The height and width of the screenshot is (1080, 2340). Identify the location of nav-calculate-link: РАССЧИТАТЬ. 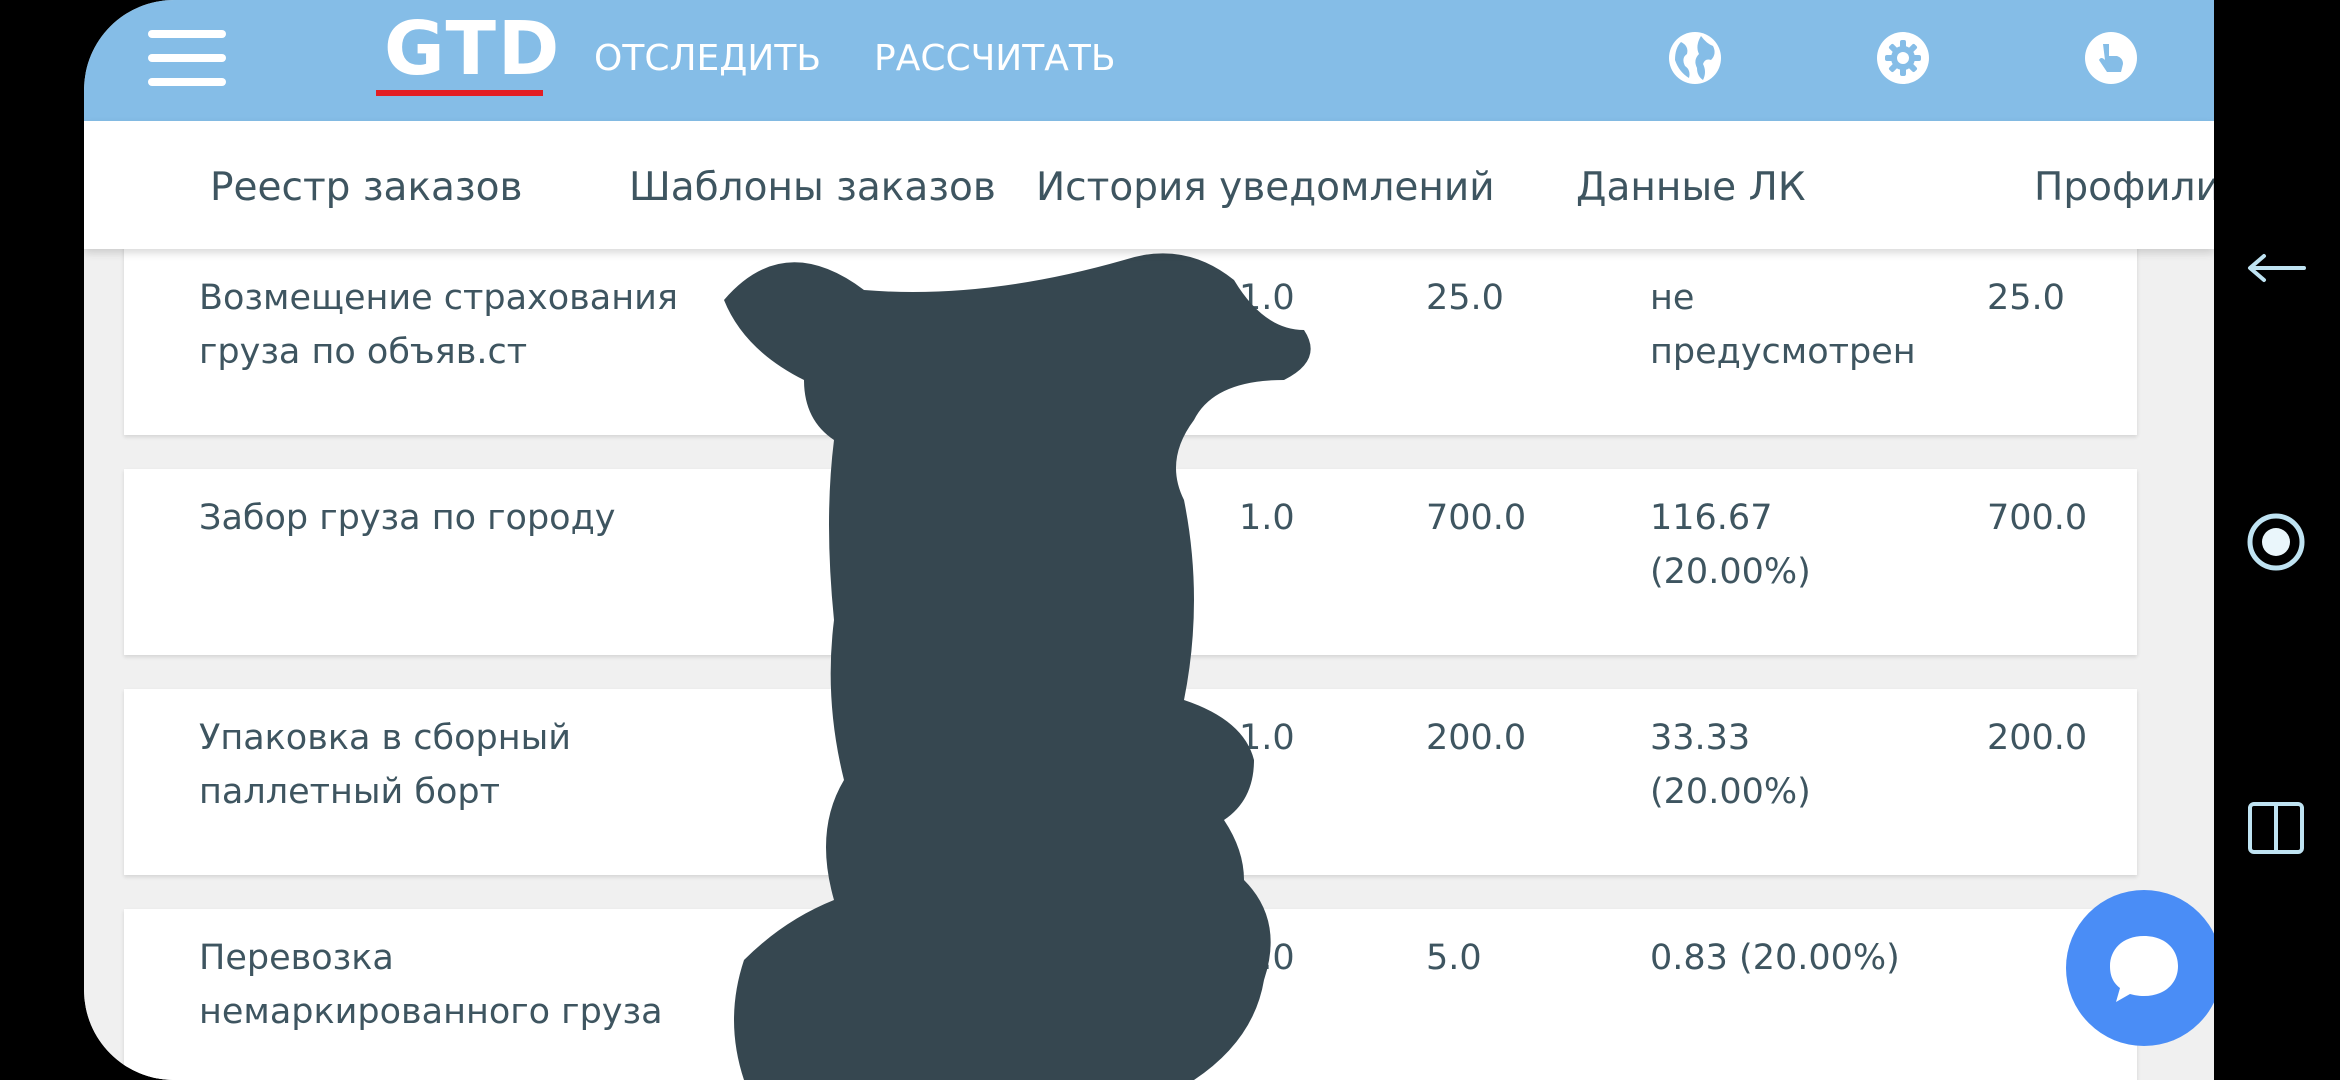
(995, 58).